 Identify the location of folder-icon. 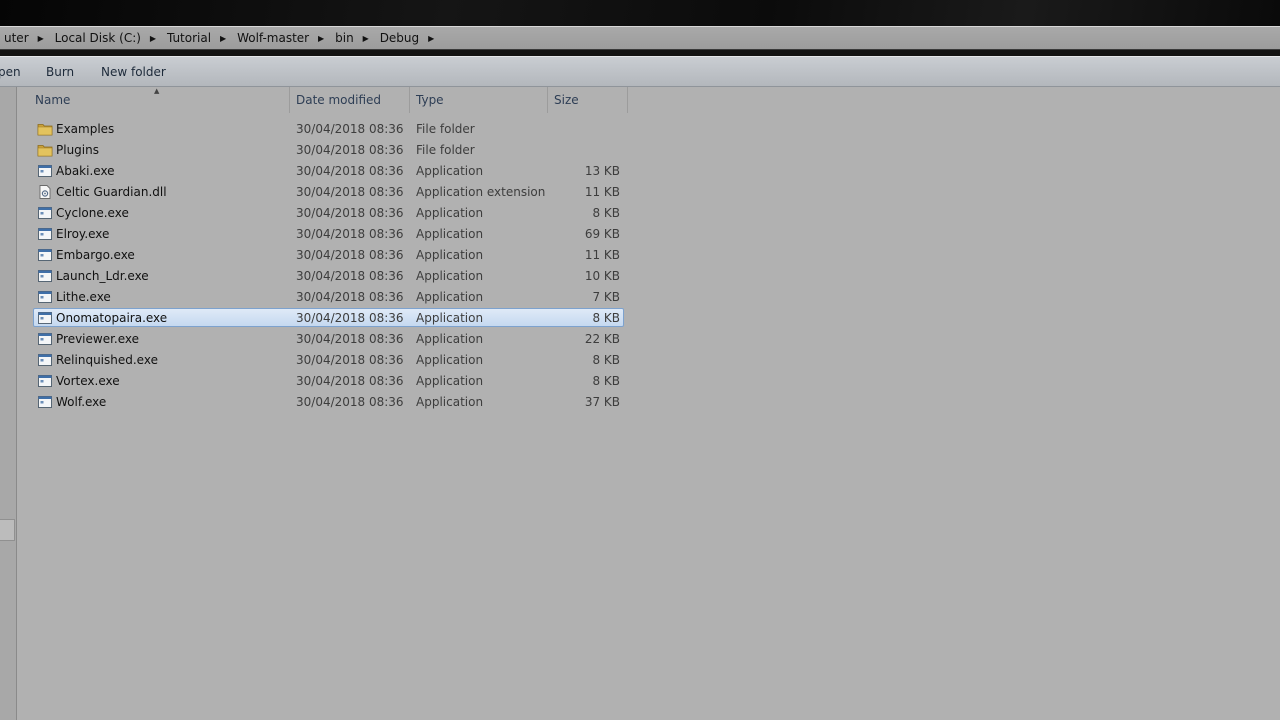
(45, 129).